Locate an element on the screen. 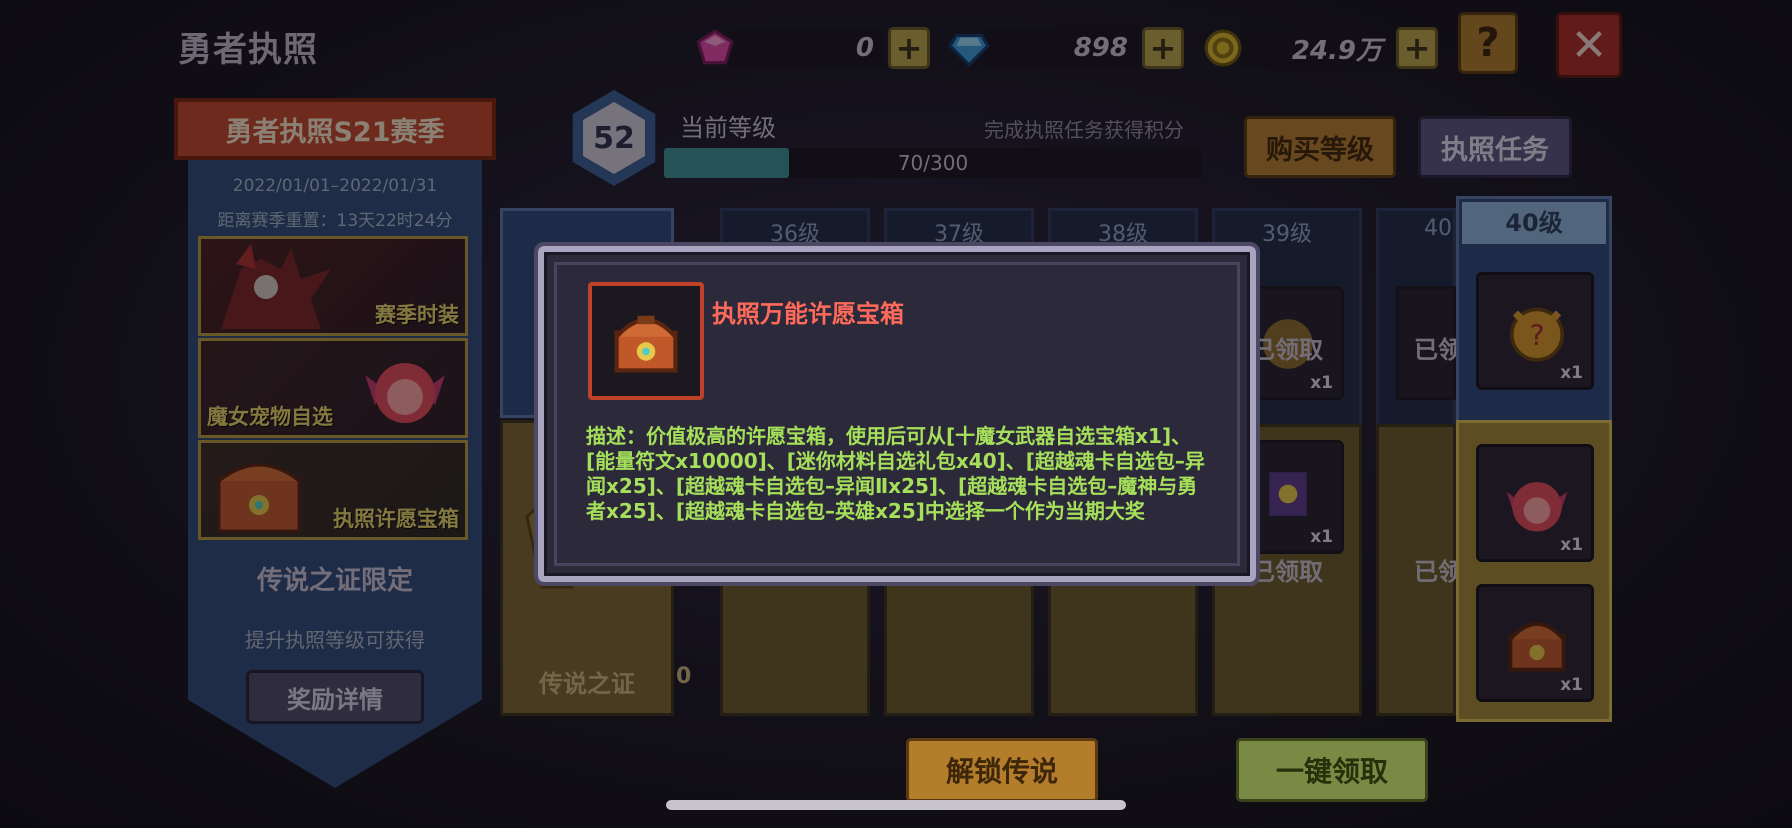 This screenshot has height=828, width=1792. xp-progress-text: 70/300 is located at coordinates (933, 163).